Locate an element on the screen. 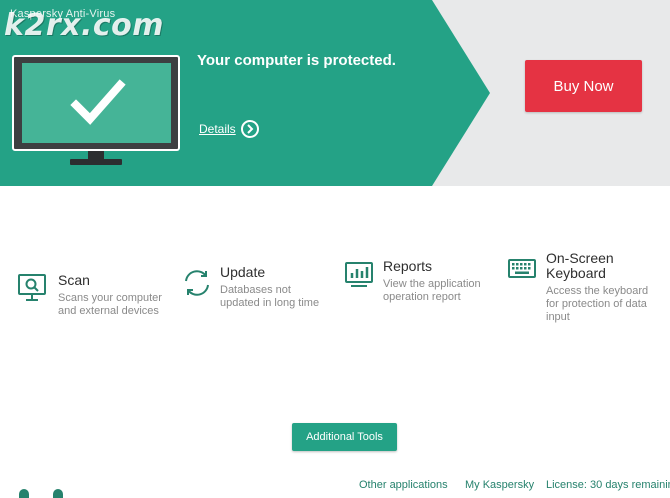  details-link-label: Details is located at coordinates (217, 129).